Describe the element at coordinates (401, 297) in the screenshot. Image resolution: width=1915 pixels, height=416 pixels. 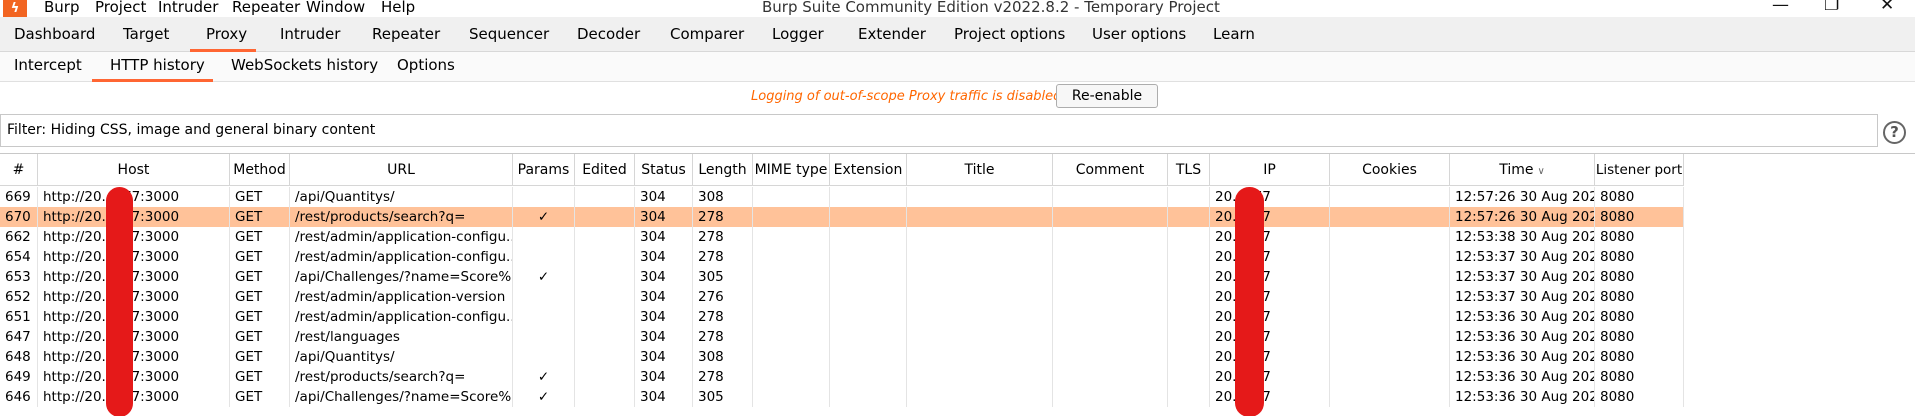
I see `cell-url: /rest/admin/application-version` at that location.